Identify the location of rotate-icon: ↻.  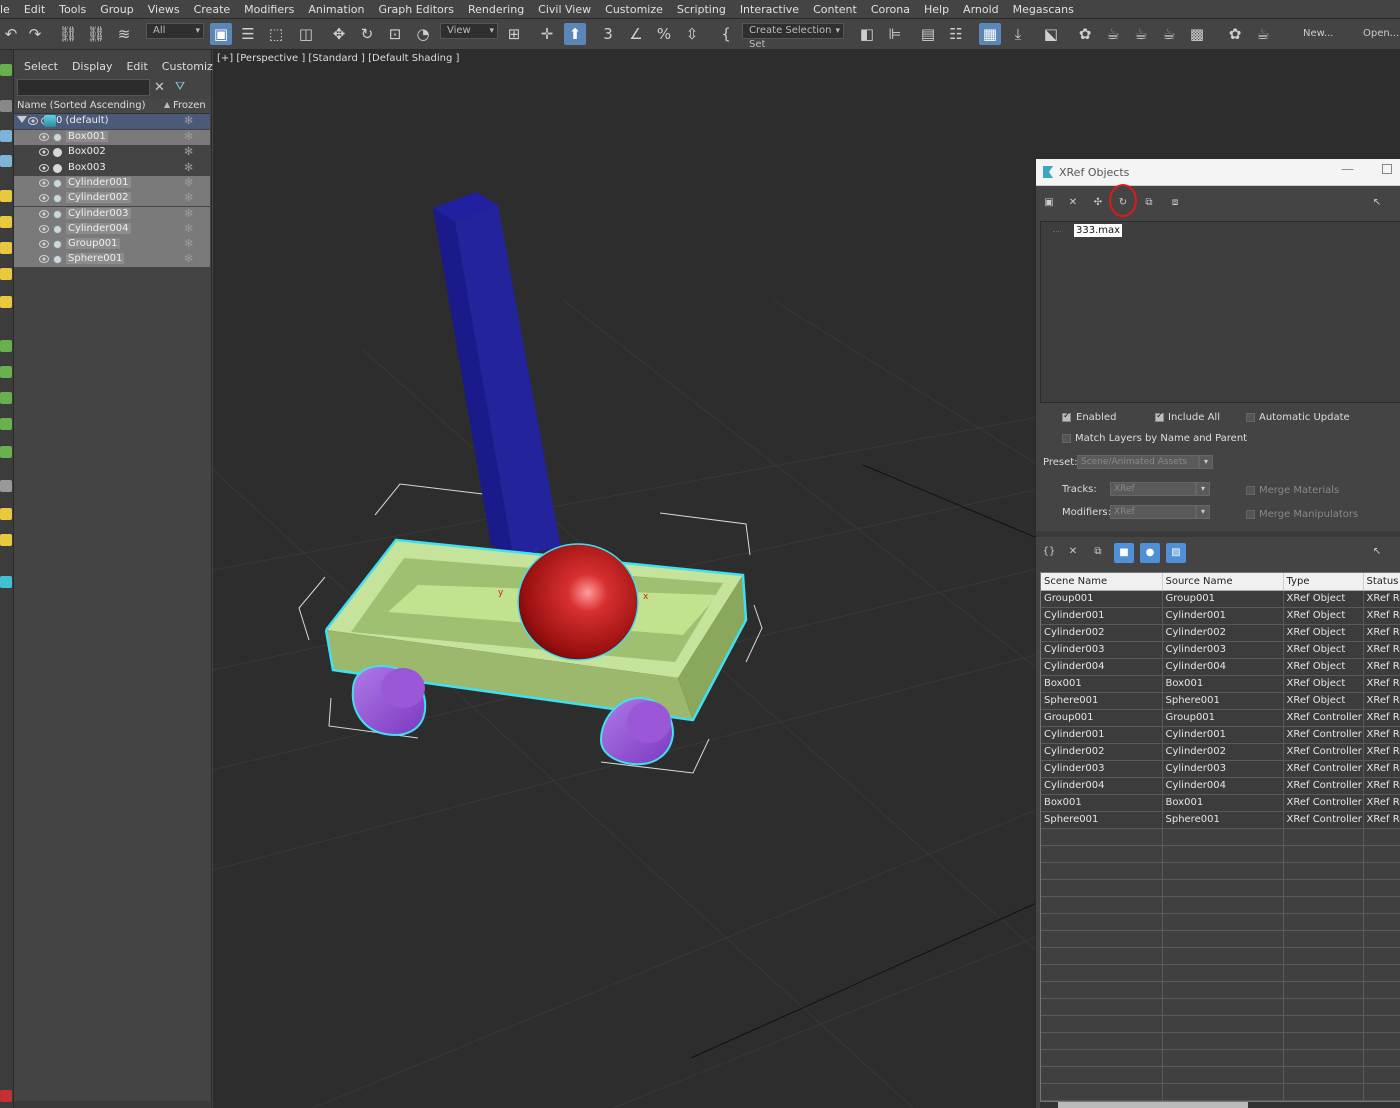
(367, 34).